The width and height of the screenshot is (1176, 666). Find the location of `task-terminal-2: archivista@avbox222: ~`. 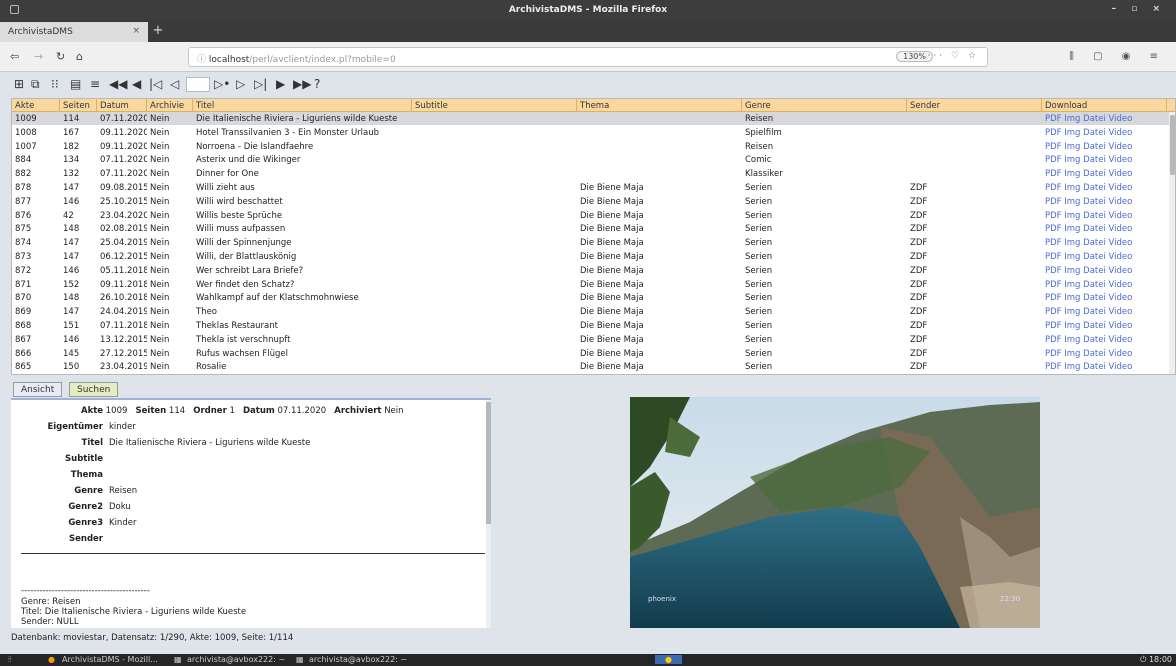

task-terminal-2: archivista@avbox222: ~ is located at coordinates (358, 659).